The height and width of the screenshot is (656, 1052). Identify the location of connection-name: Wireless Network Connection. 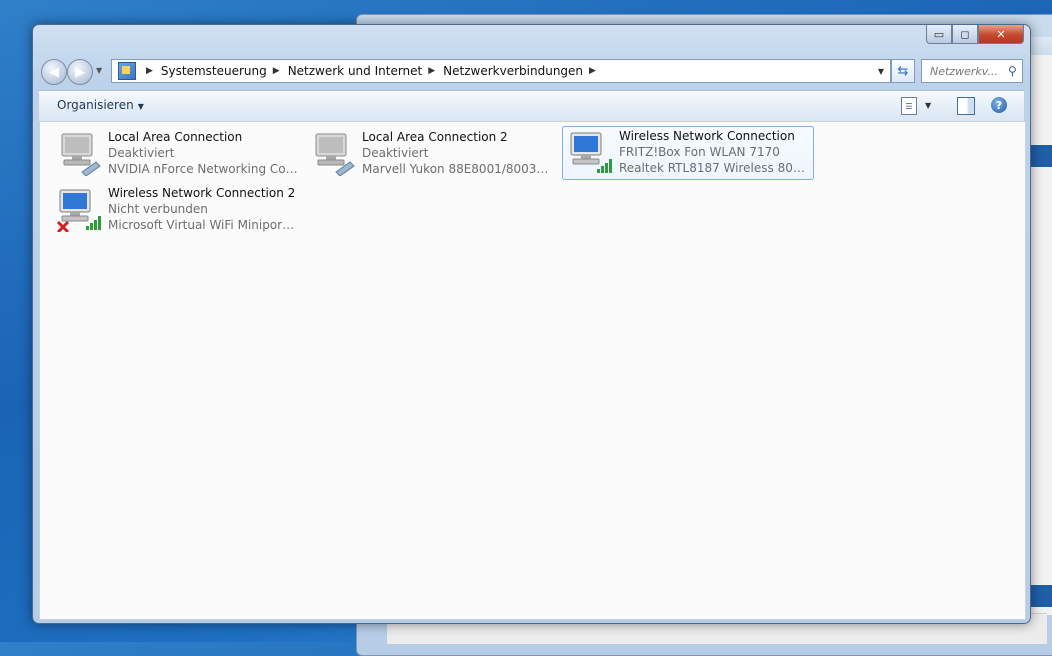
(707, 136).